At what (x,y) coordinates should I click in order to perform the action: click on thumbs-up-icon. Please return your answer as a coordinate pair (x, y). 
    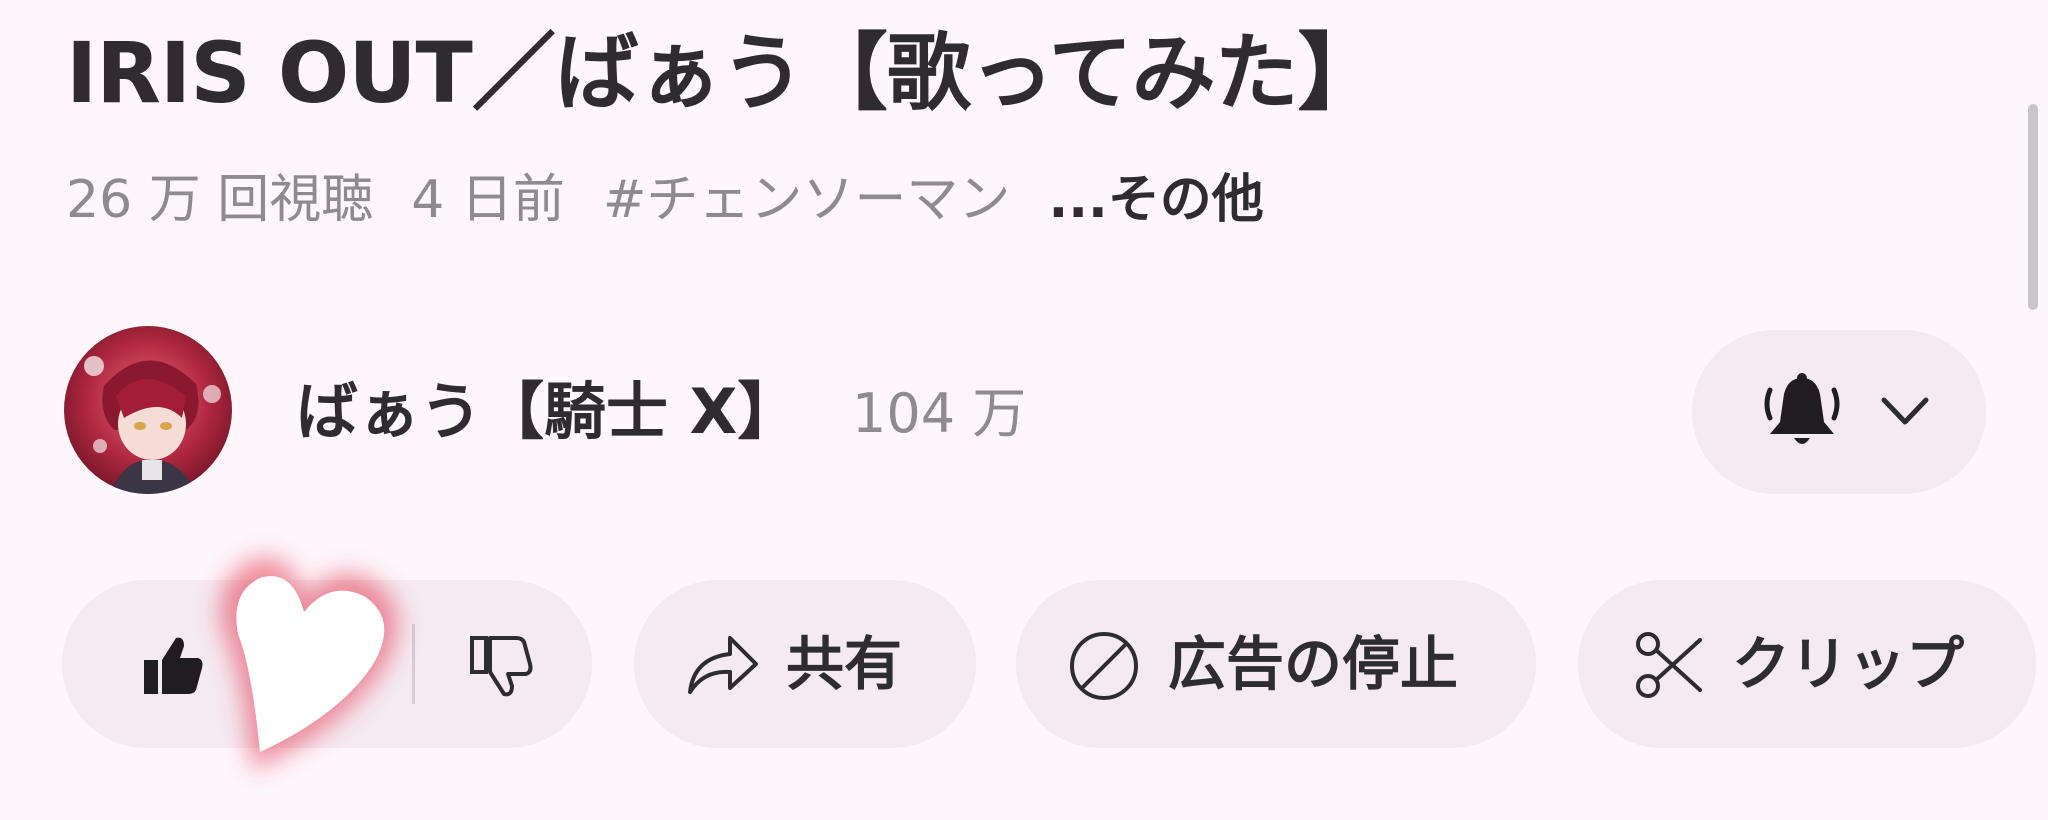
    Looking at the image, I should click on (173, 665).